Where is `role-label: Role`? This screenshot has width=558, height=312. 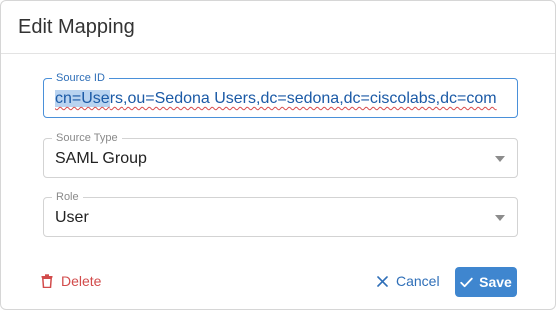
role-label: Role is located at coordinates (67, 197).